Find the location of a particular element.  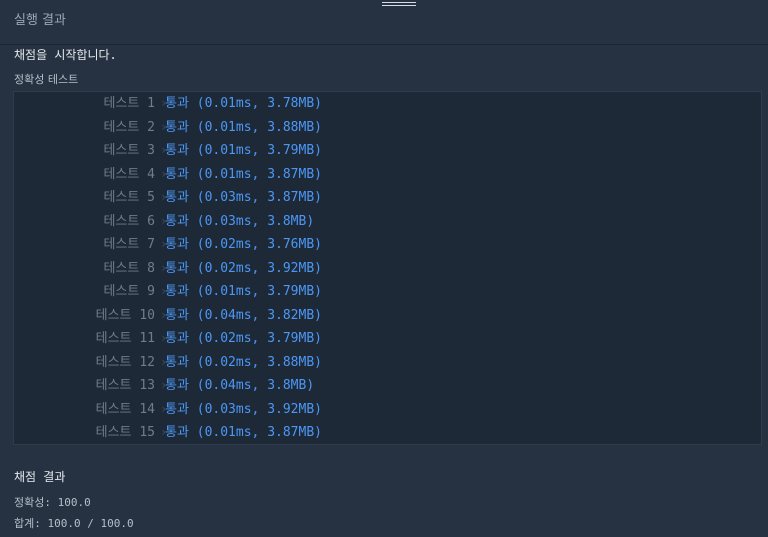

test-name: 테스트 10 is located at coordinates (125, 315).